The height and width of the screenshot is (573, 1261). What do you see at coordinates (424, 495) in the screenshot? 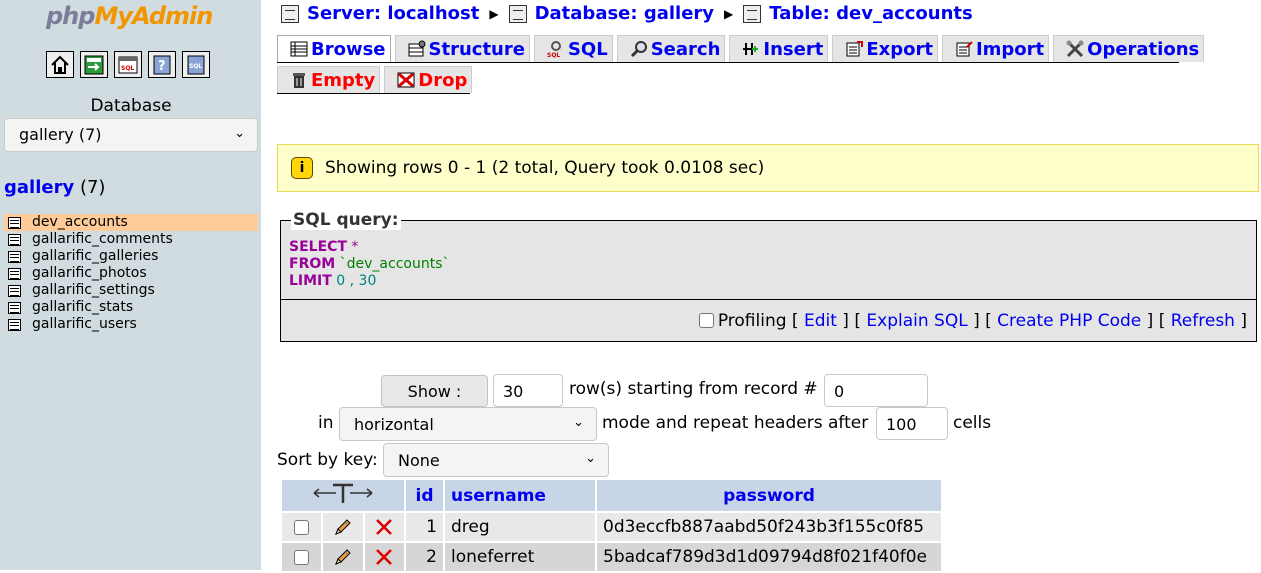
I see `column-header-id: id` at bounding box center [424, 495].